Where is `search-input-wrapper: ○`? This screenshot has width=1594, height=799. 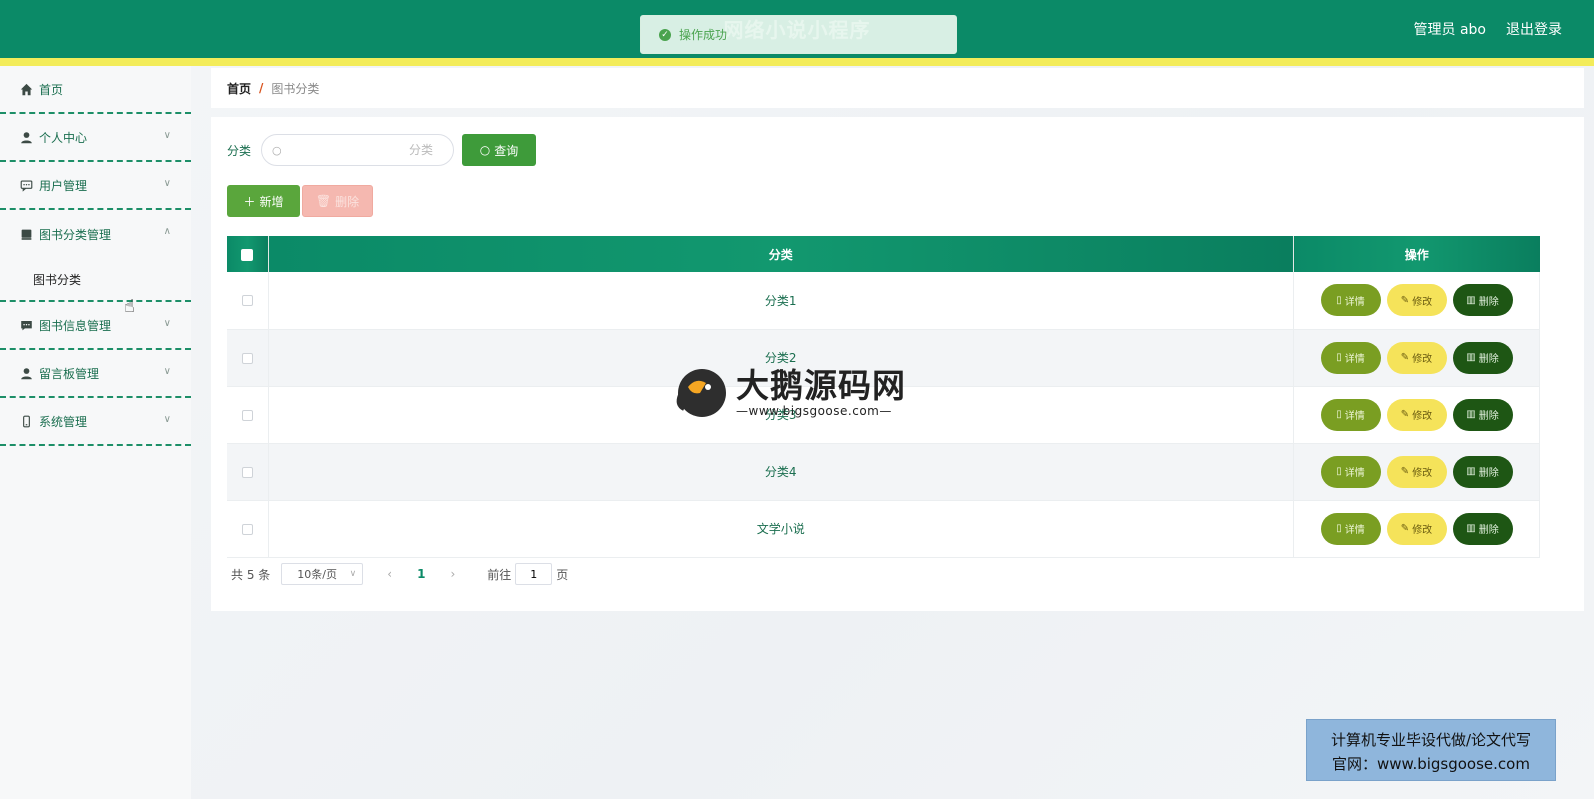
search-input-wrapper: ○ is located at coordinates (358, 150).